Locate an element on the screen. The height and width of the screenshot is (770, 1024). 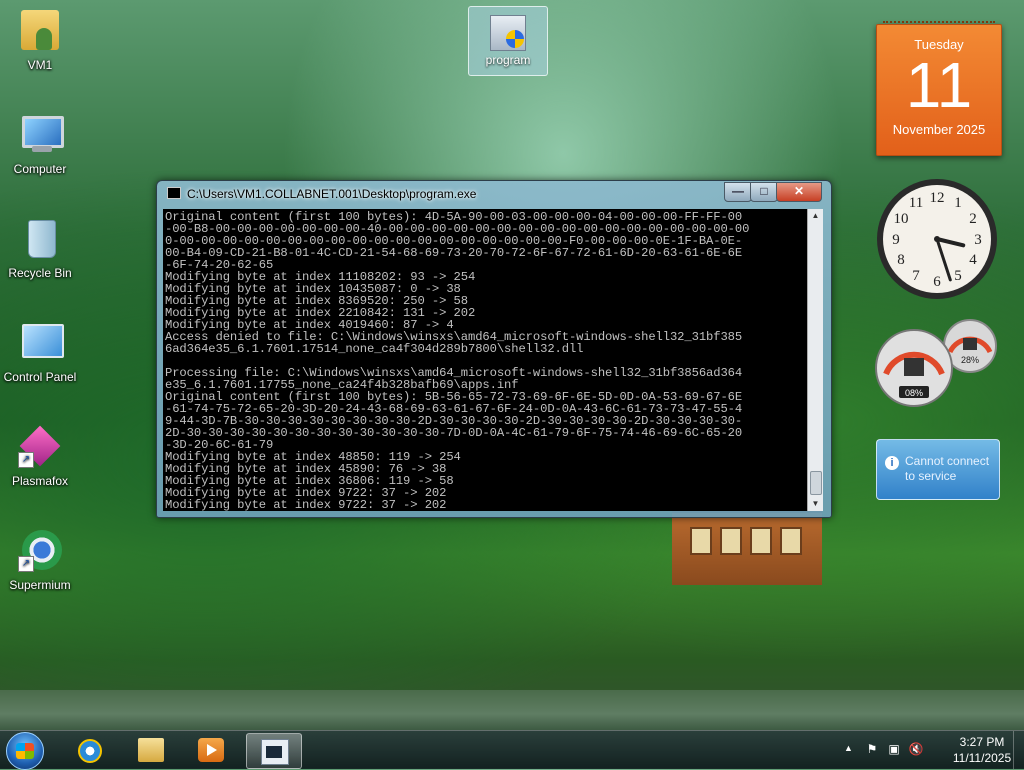
cpu-chip-icon is located at coordinates (914, 367).